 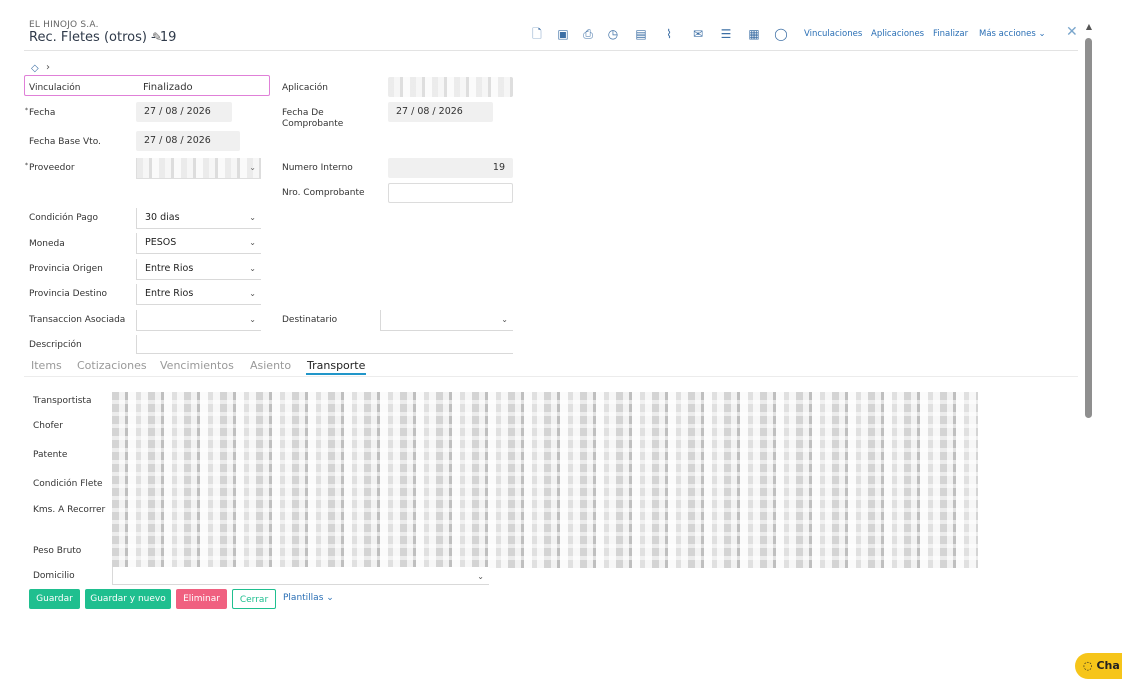 What do you see at coordinates (162, 217) in the screenshot?
I see `condicion-pago-value: 30 dias` at bounding box center [162, 217].